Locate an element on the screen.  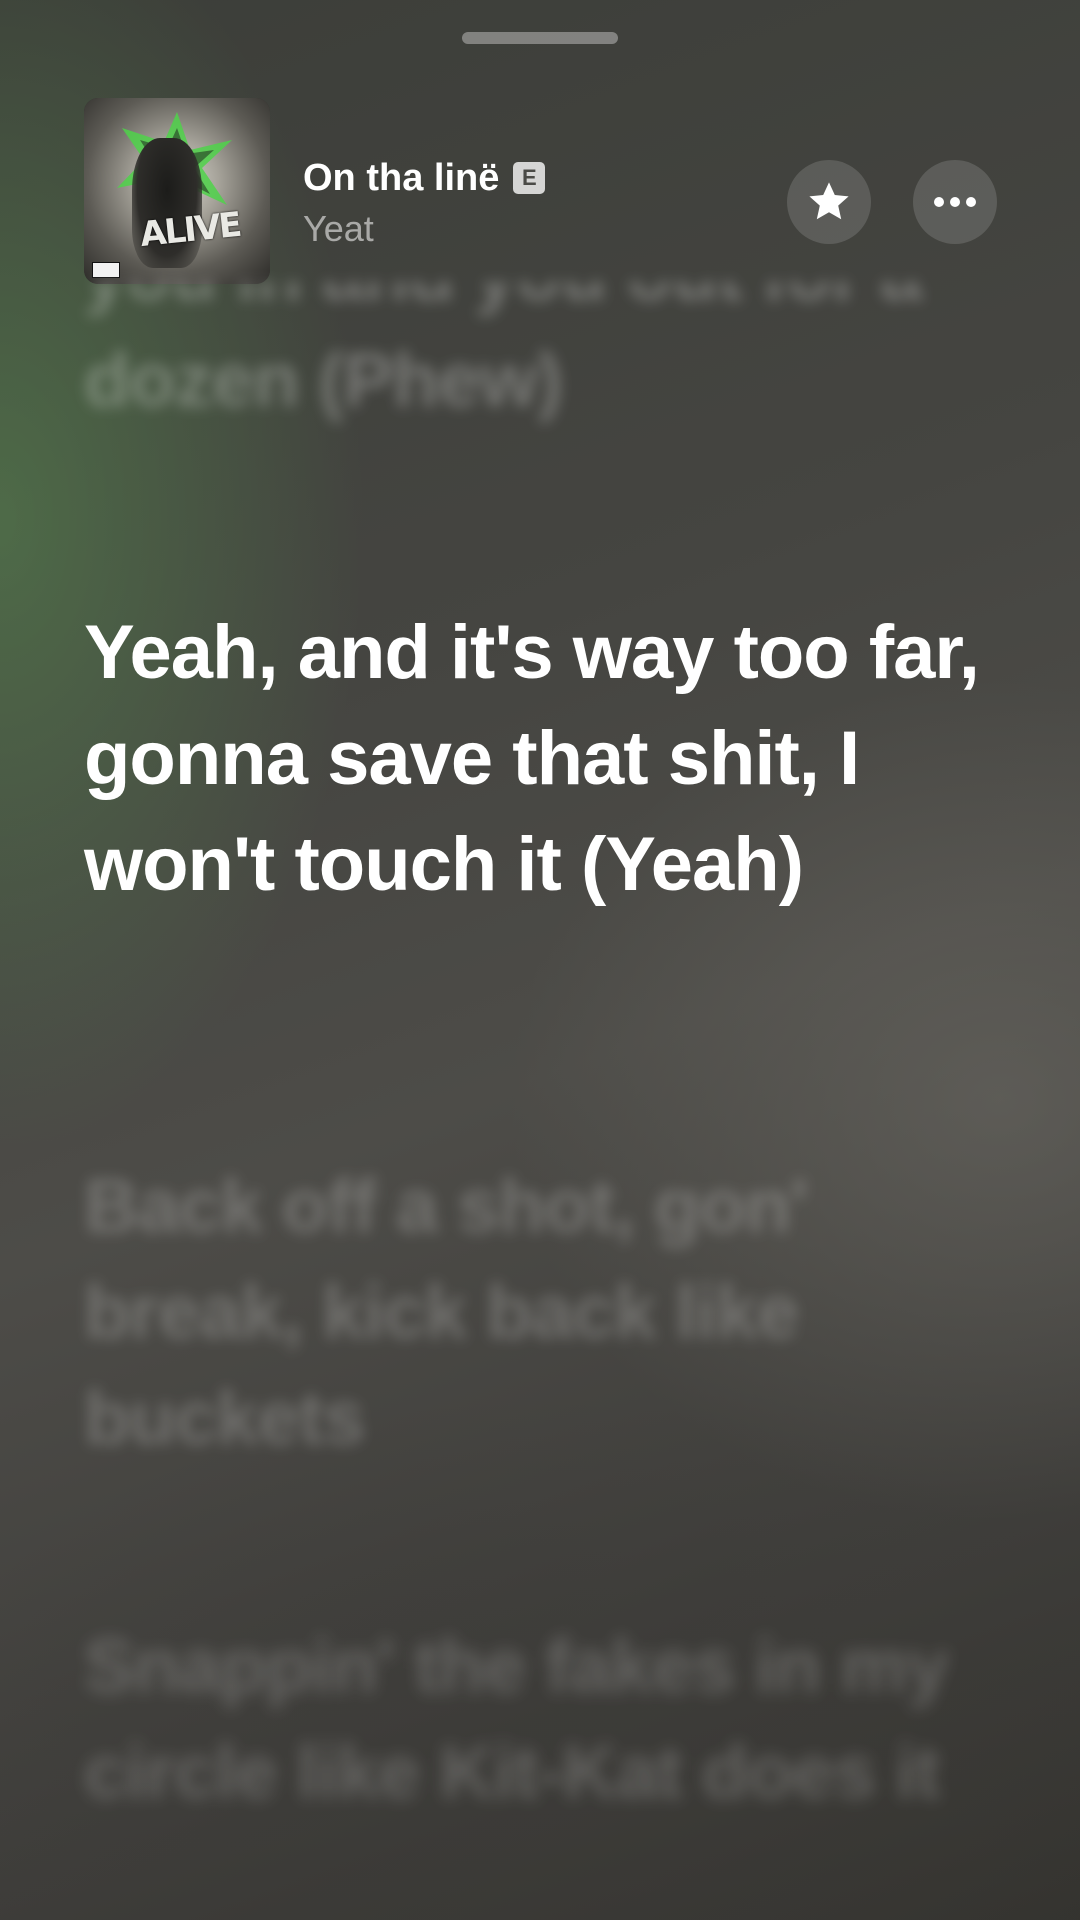
song-title-row: On tha linë E is located at coordinates (424, 178).